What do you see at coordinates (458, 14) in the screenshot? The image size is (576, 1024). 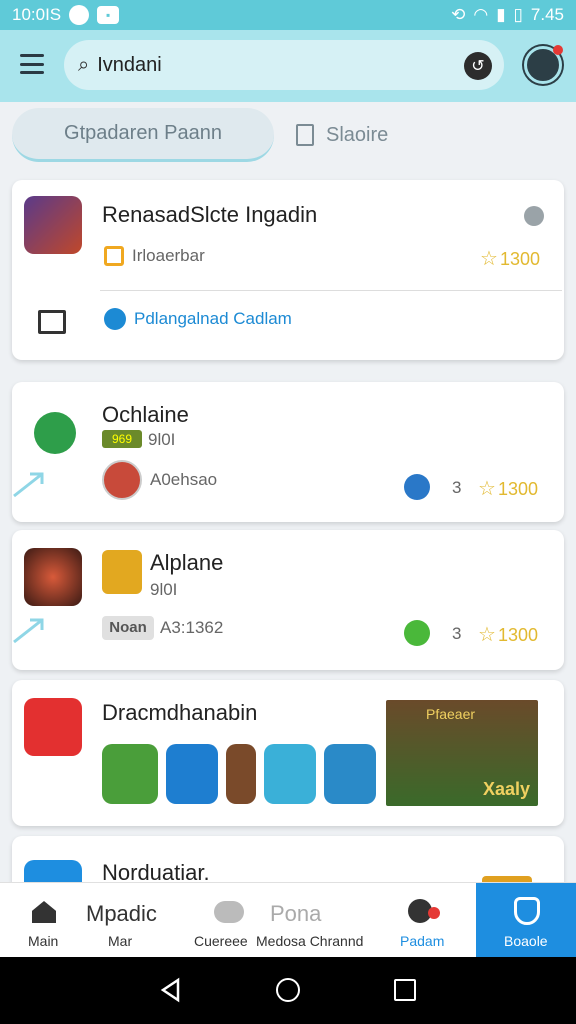 I see `rotate-icon: ⟲` at bounding box center [458, 14].